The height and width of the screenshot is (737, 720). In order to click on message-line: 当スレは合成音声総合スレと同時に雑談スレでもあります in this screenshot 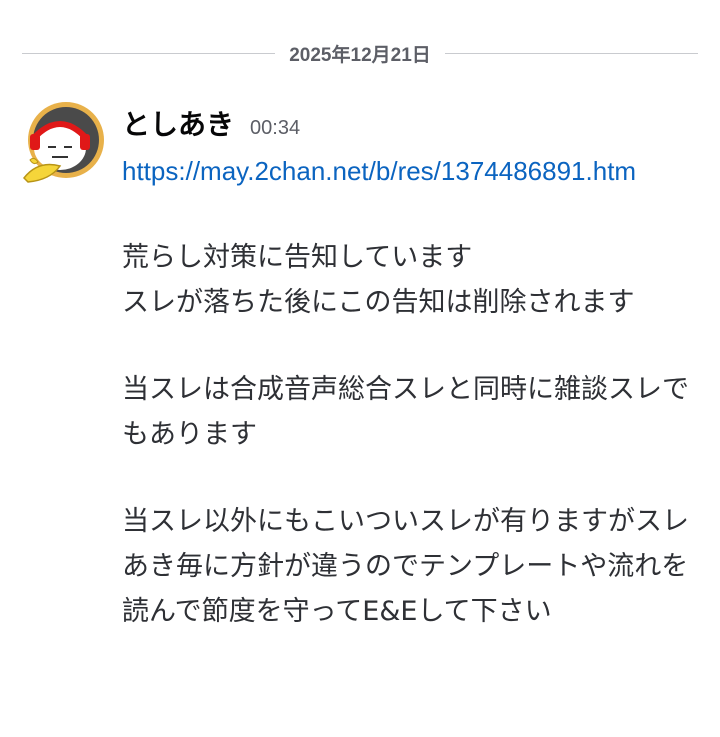, I will do `click(405, 412)`.